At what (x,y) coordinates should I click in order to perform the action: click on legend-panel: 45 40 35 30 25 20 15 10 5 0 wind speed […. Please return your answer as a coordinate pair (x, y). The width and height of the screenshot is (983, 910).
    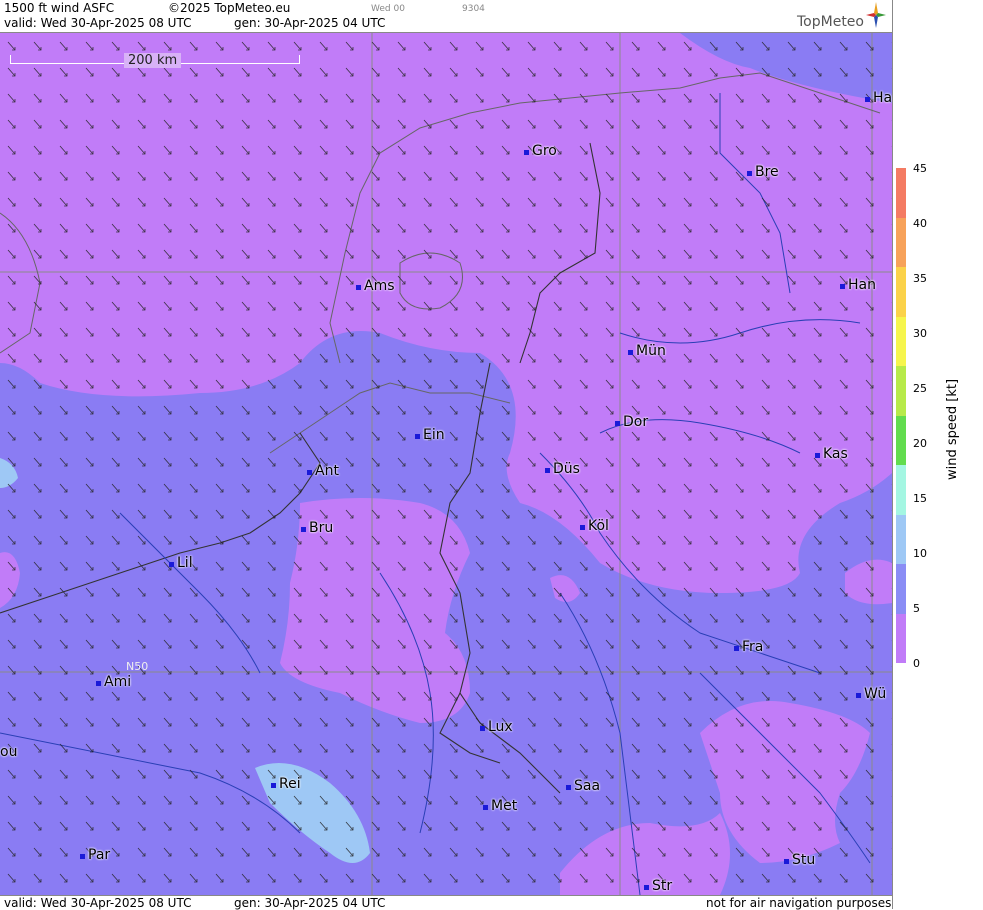
    Looking at the image, I should click on (937, 454).